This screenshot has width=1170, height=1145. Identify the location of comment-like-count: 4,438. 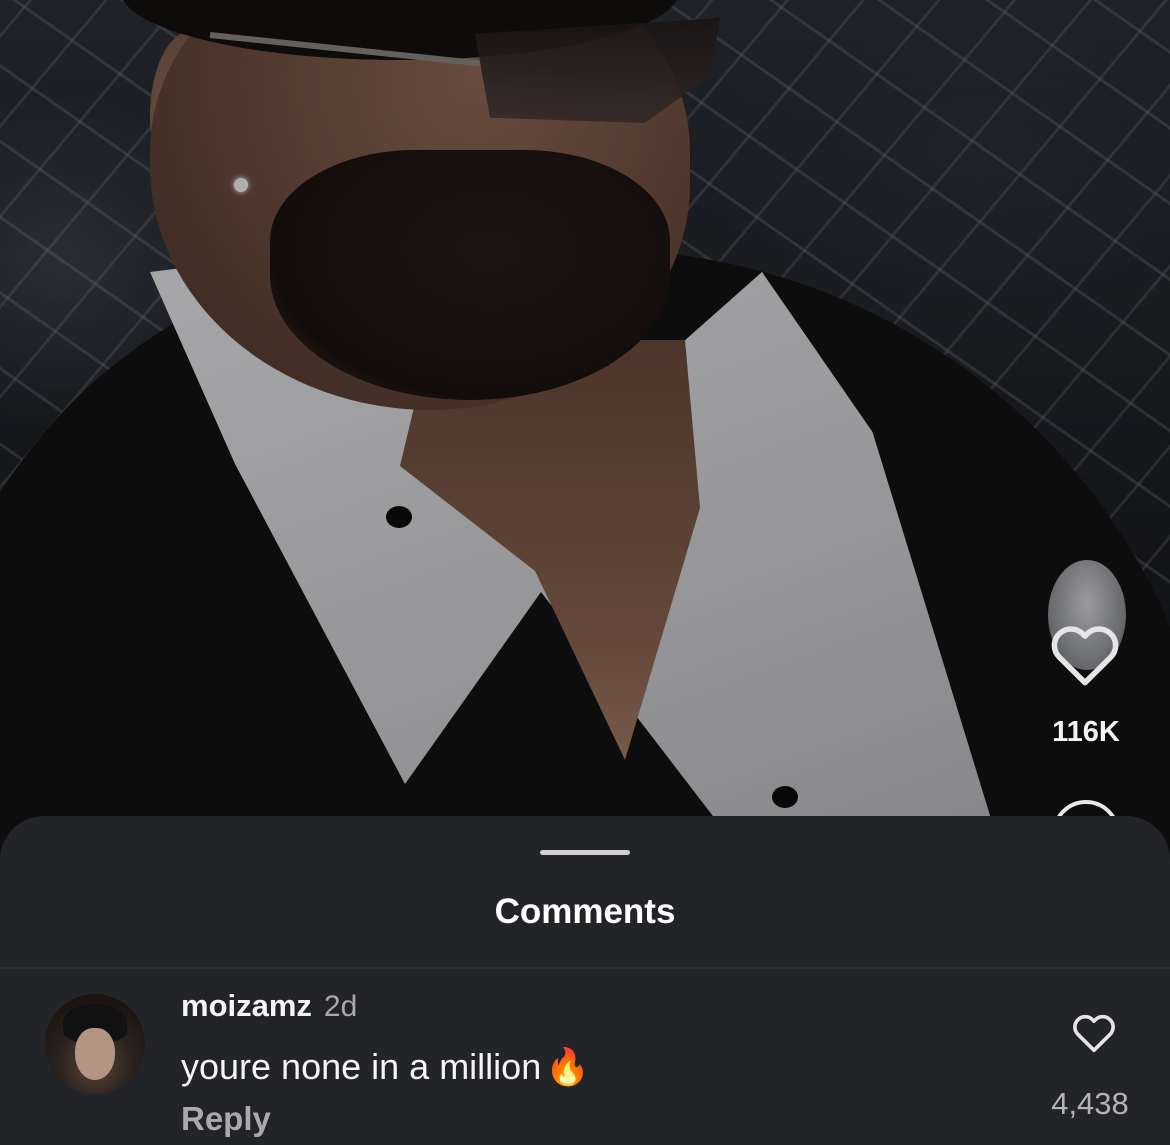
(1090, 1103).